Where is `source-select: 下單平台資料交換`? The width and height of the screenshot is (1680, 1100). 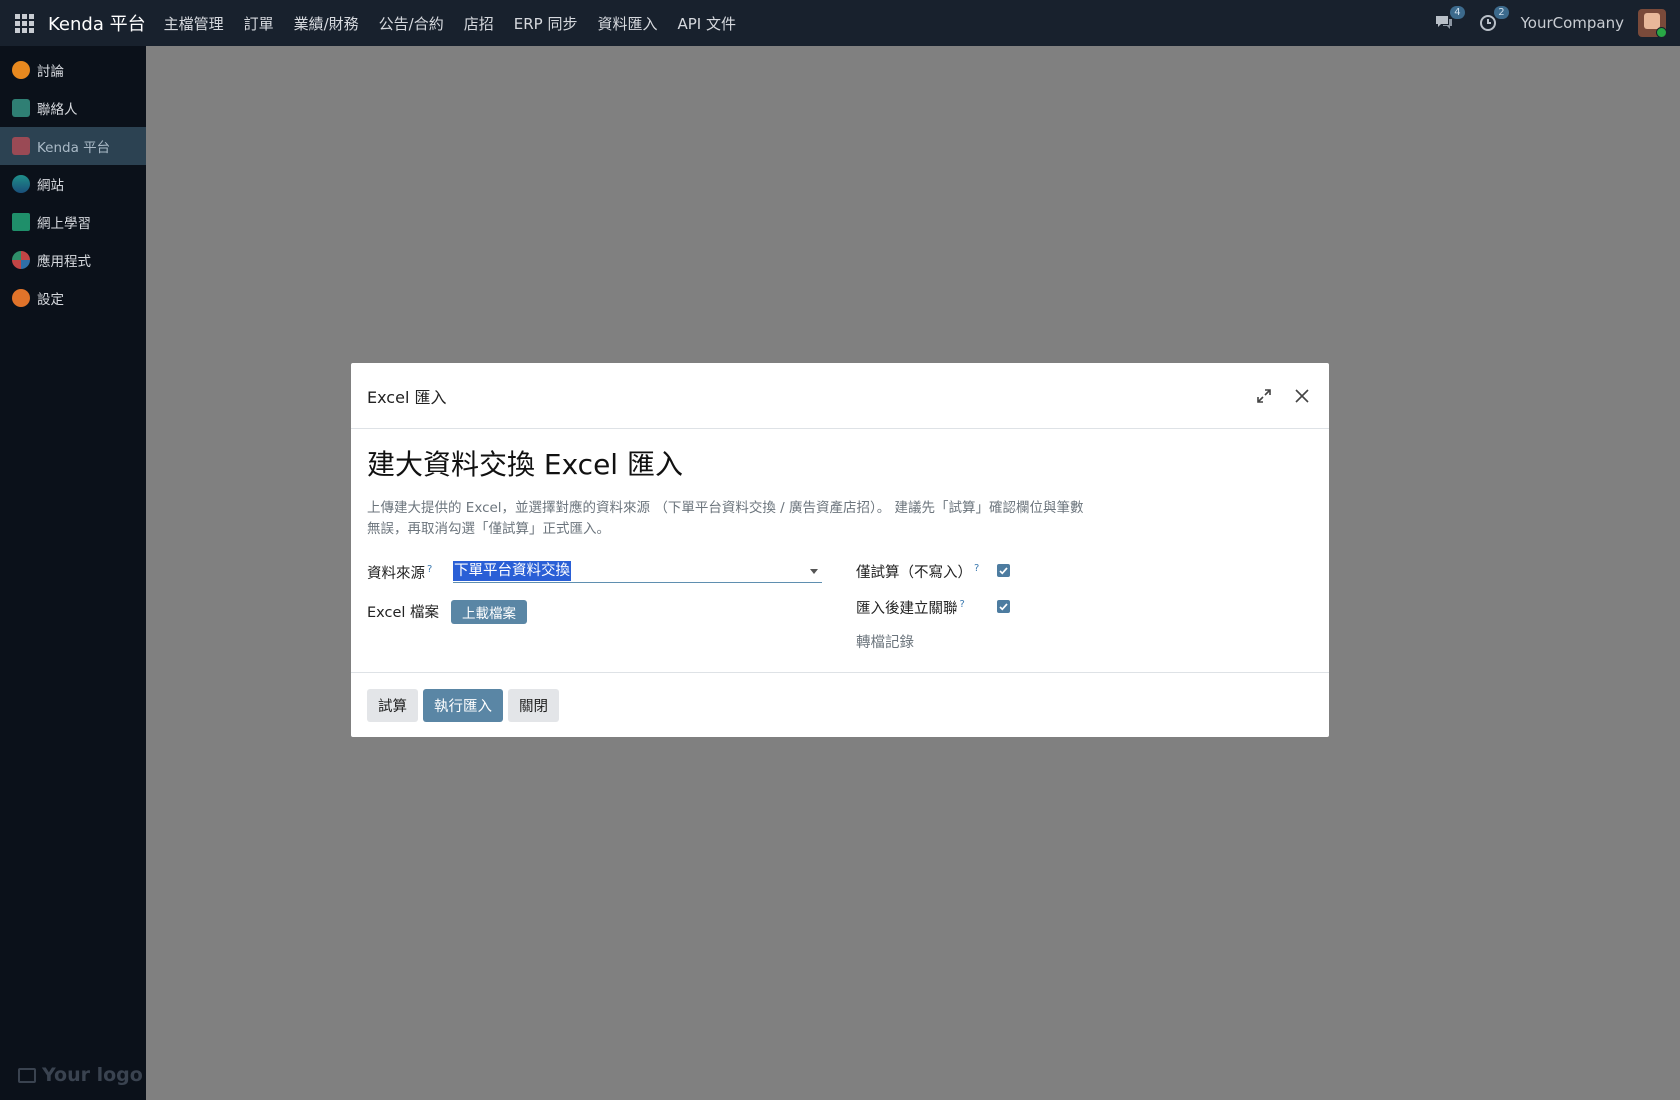 source-select: 下單平台資料交換 is located at coordinates (637, 571).